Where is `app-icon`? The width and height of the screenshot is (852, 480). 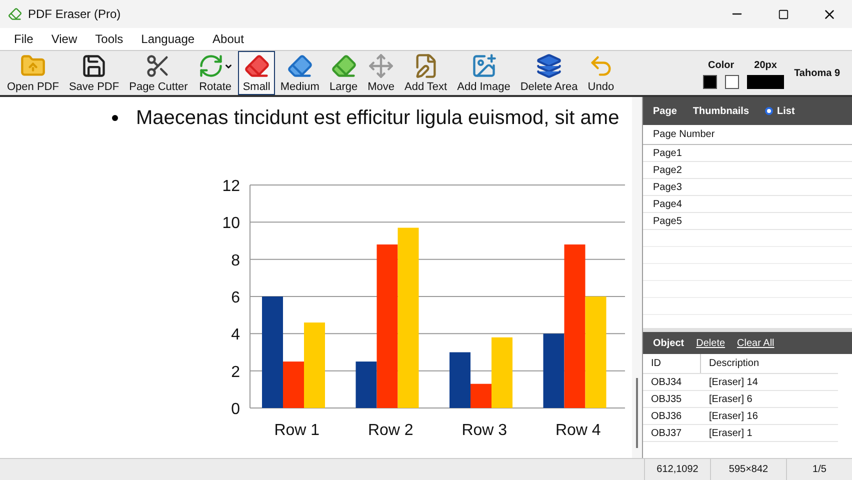 app-icon is located at coordinates (15, 14).